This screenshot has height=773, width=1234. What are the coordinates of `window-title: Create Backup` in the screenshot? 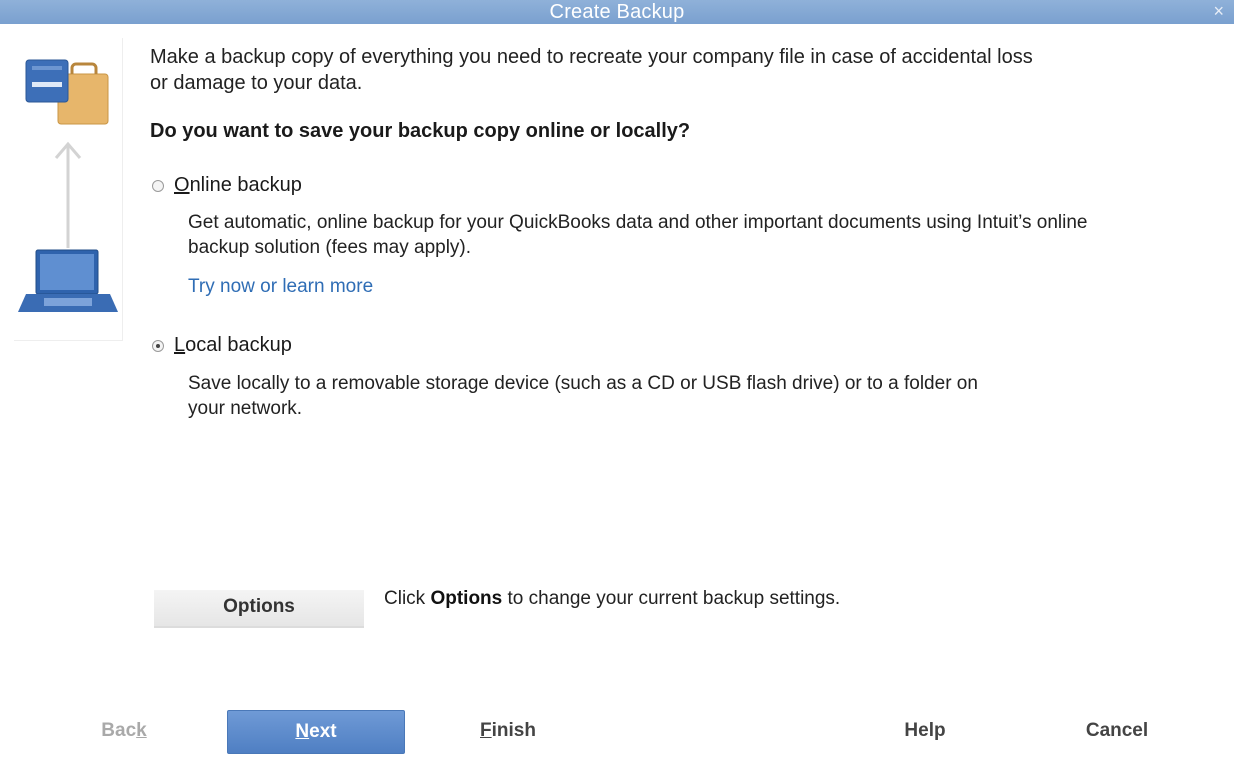 It's located at (617, 12).